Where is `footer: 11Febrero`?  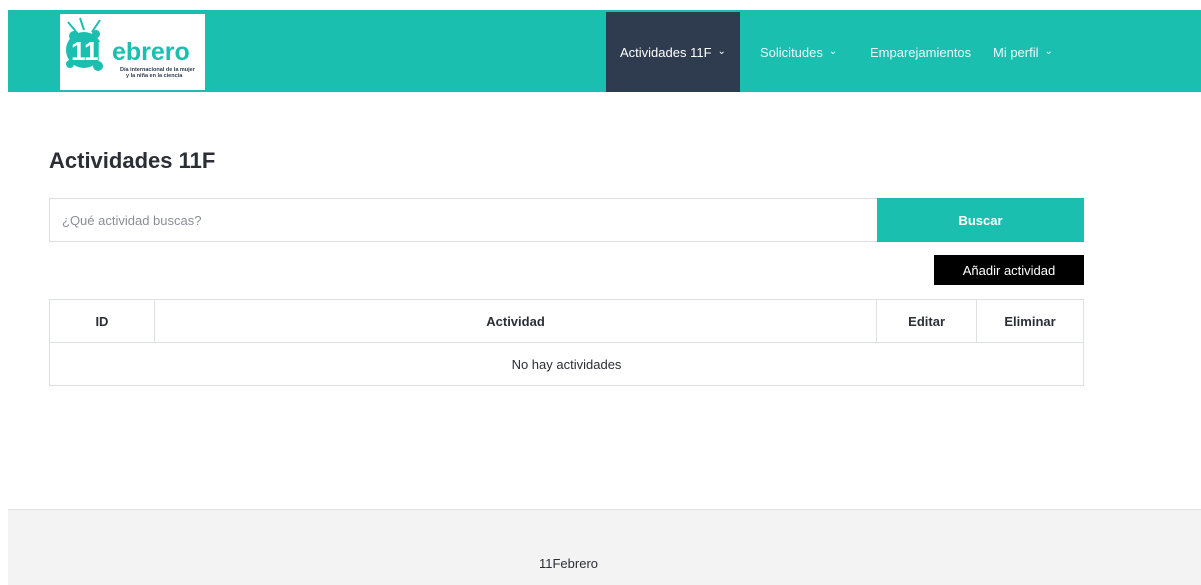 footer: 11Febrero is located at coordinates (604, 547).